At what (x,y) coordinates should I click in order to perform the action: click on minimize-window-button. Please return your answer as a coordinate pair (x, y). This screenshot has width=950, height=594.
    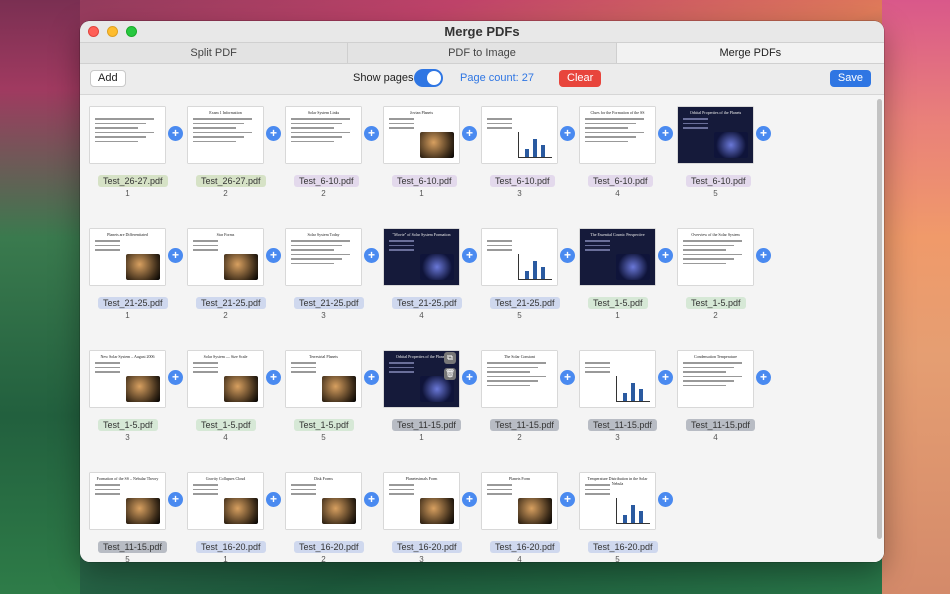
    Looking at the image, I should click on (112, 31).